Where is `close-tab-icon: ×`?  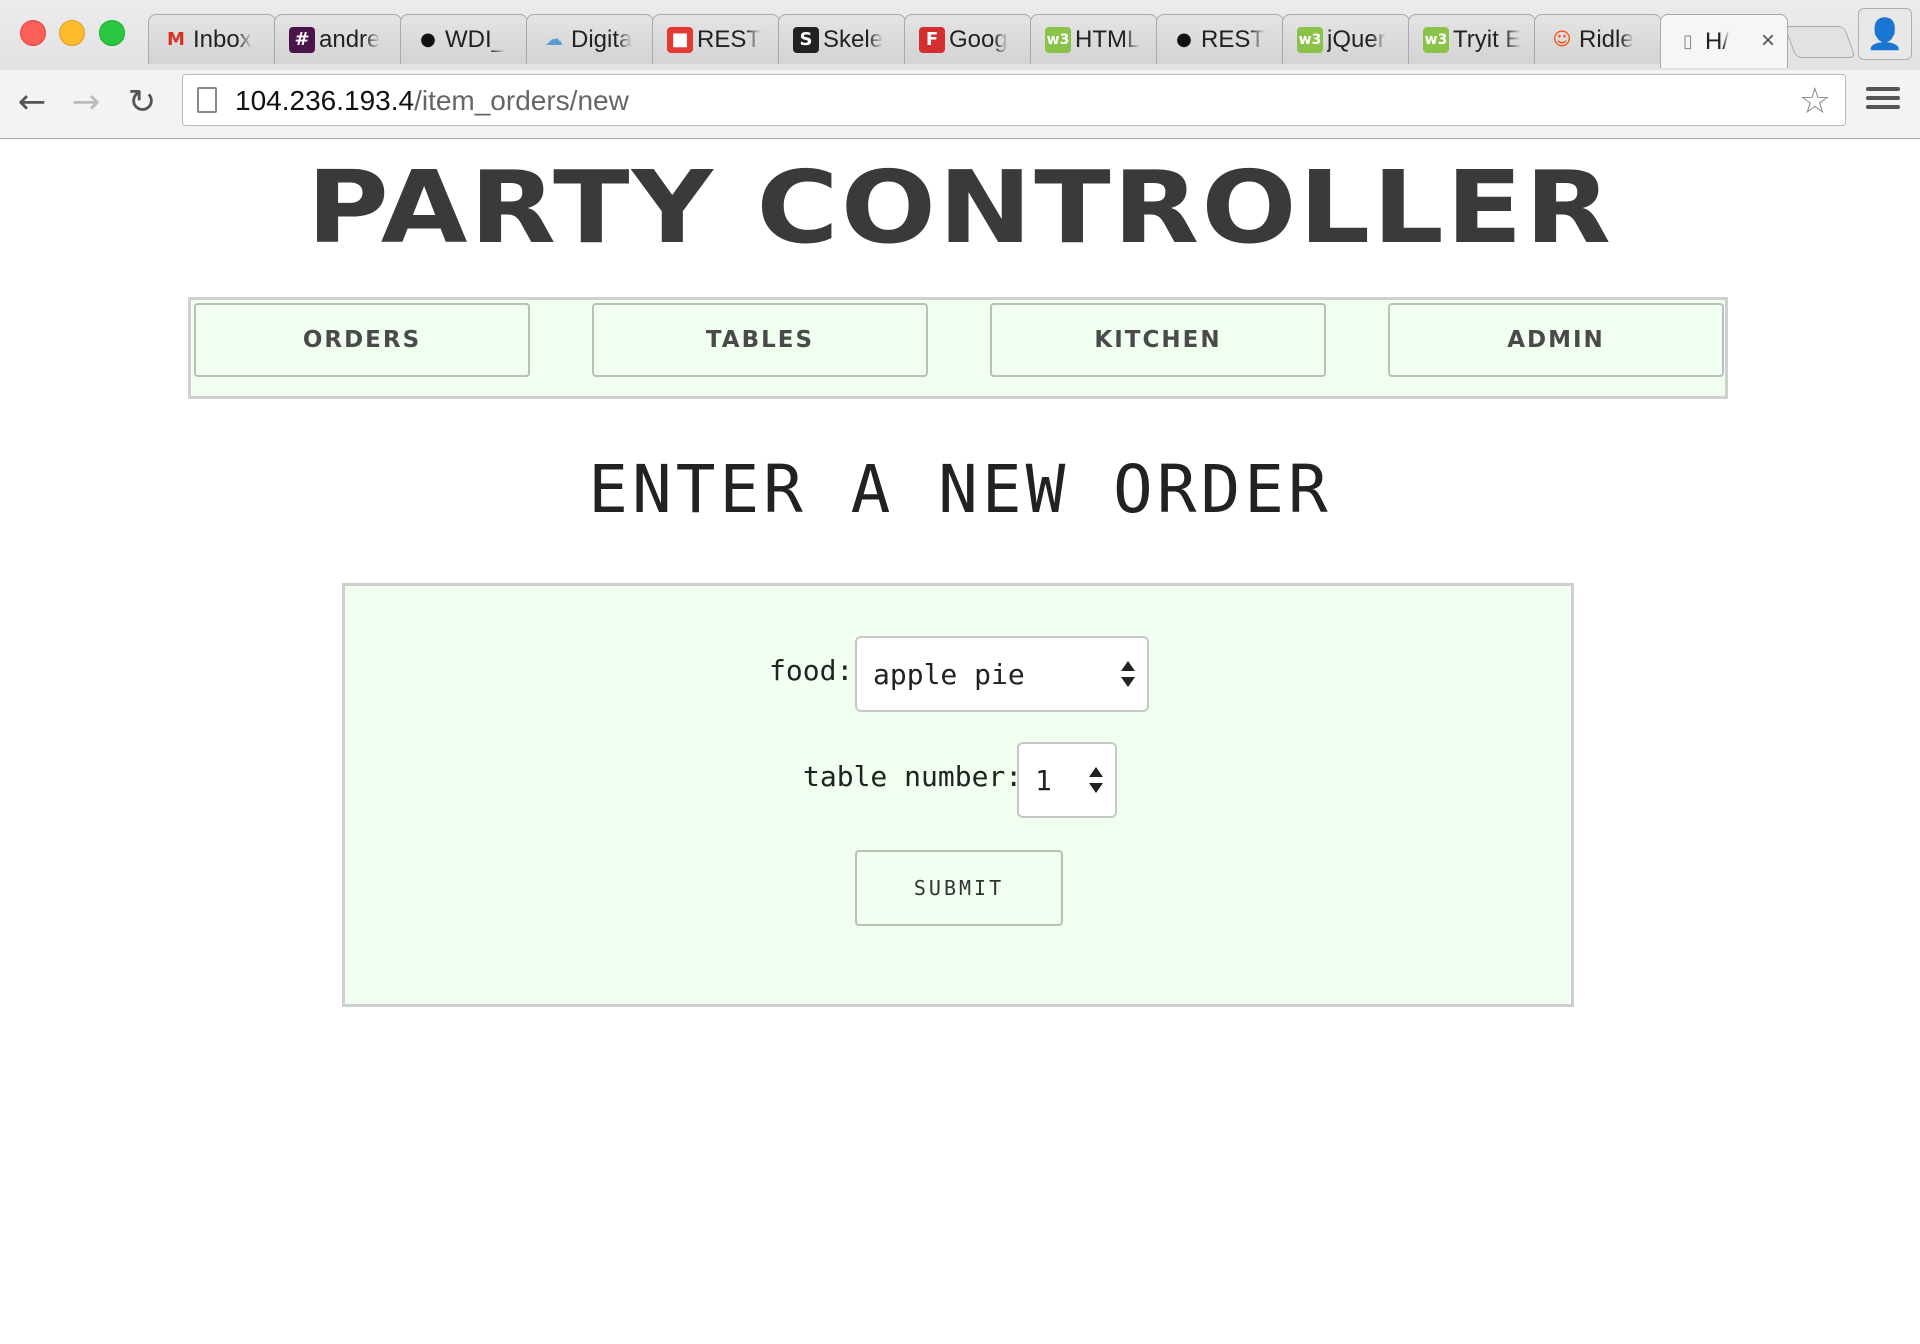
close-tab-icon: × is located at coordinates (1768, 41).